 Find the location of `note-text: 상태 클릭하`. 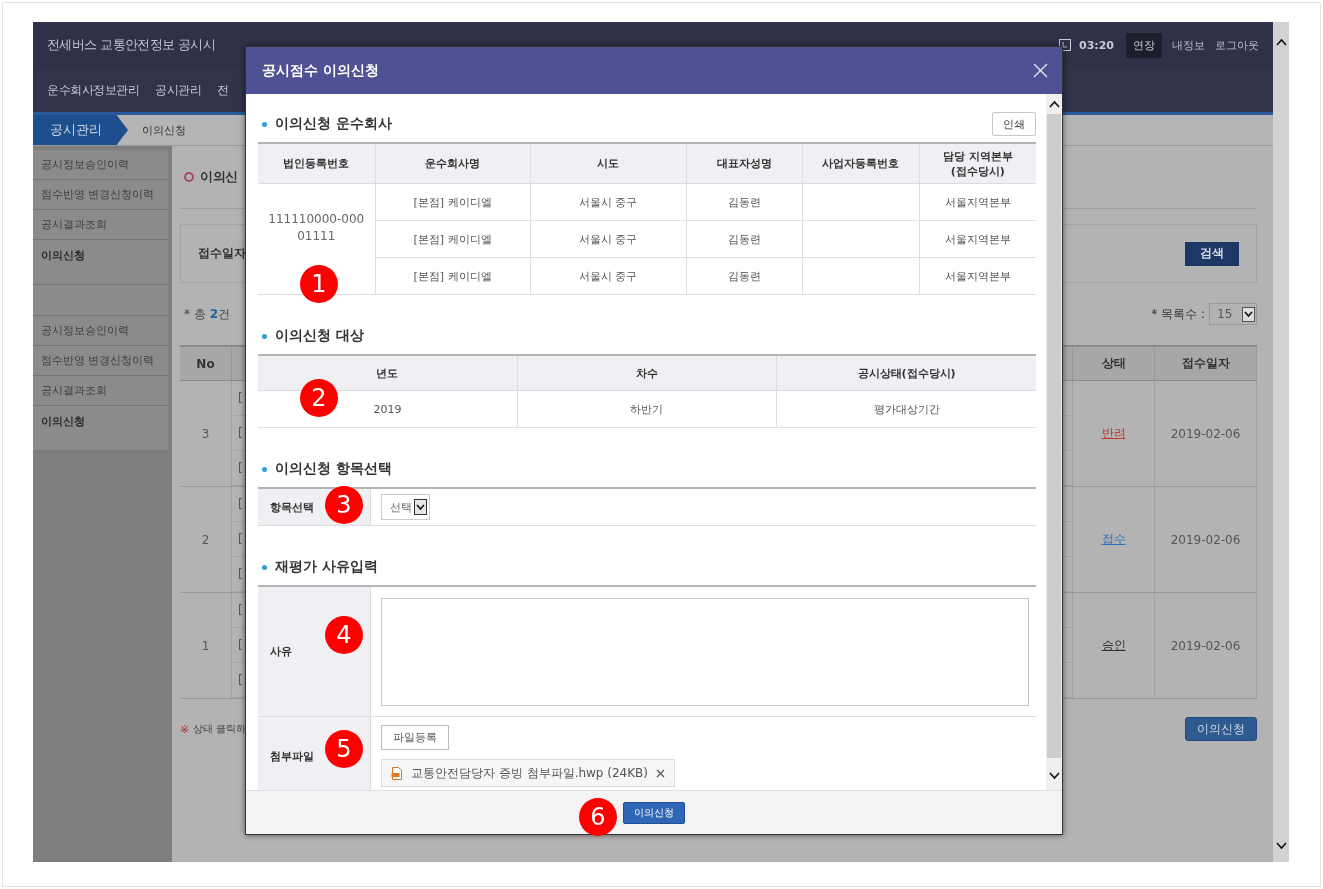

note-text: 상태 클릭하 is located at coordinates (220, 729).